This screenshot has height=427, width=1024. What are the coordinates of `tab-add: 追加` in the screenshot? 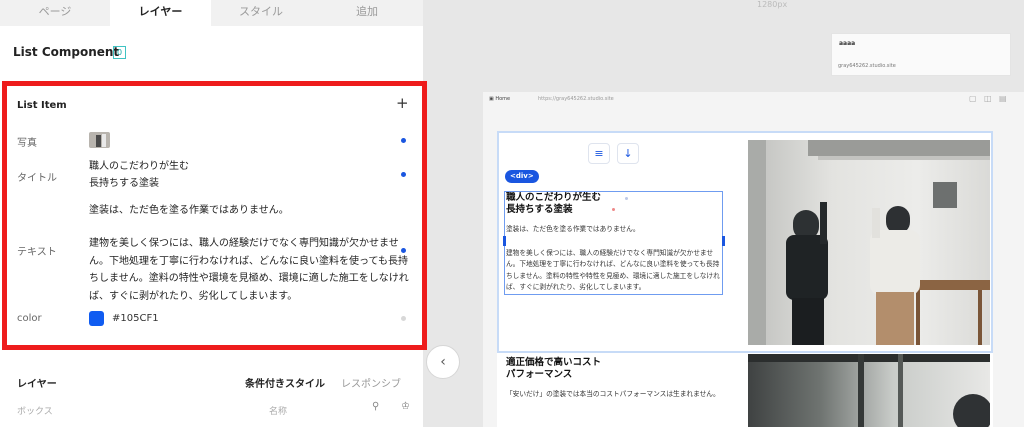 It's located at (367, 13).